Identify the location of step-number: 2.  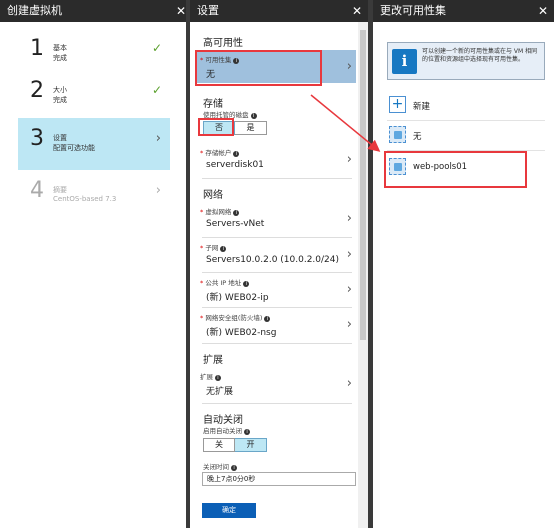
(37, 90).